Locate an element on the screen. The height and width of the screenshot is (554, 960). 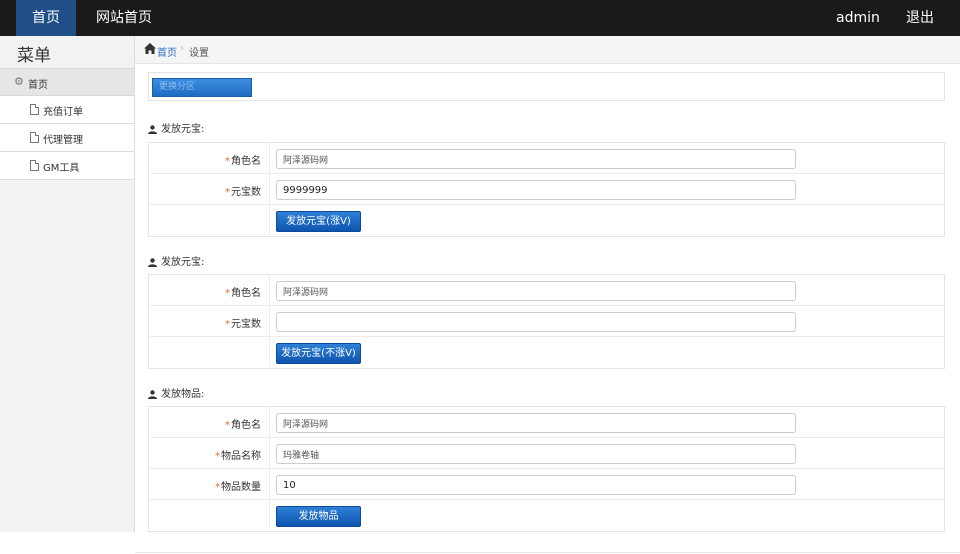
gear-icon: ⚙ is located at coordinates (19, 81).